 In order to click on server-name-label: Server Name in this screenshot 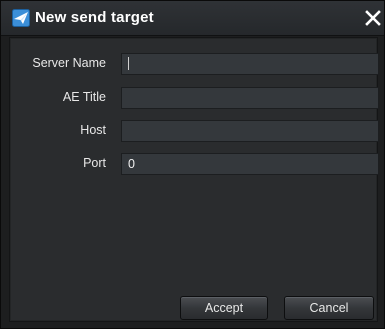, I will do `click(69, 63)`.